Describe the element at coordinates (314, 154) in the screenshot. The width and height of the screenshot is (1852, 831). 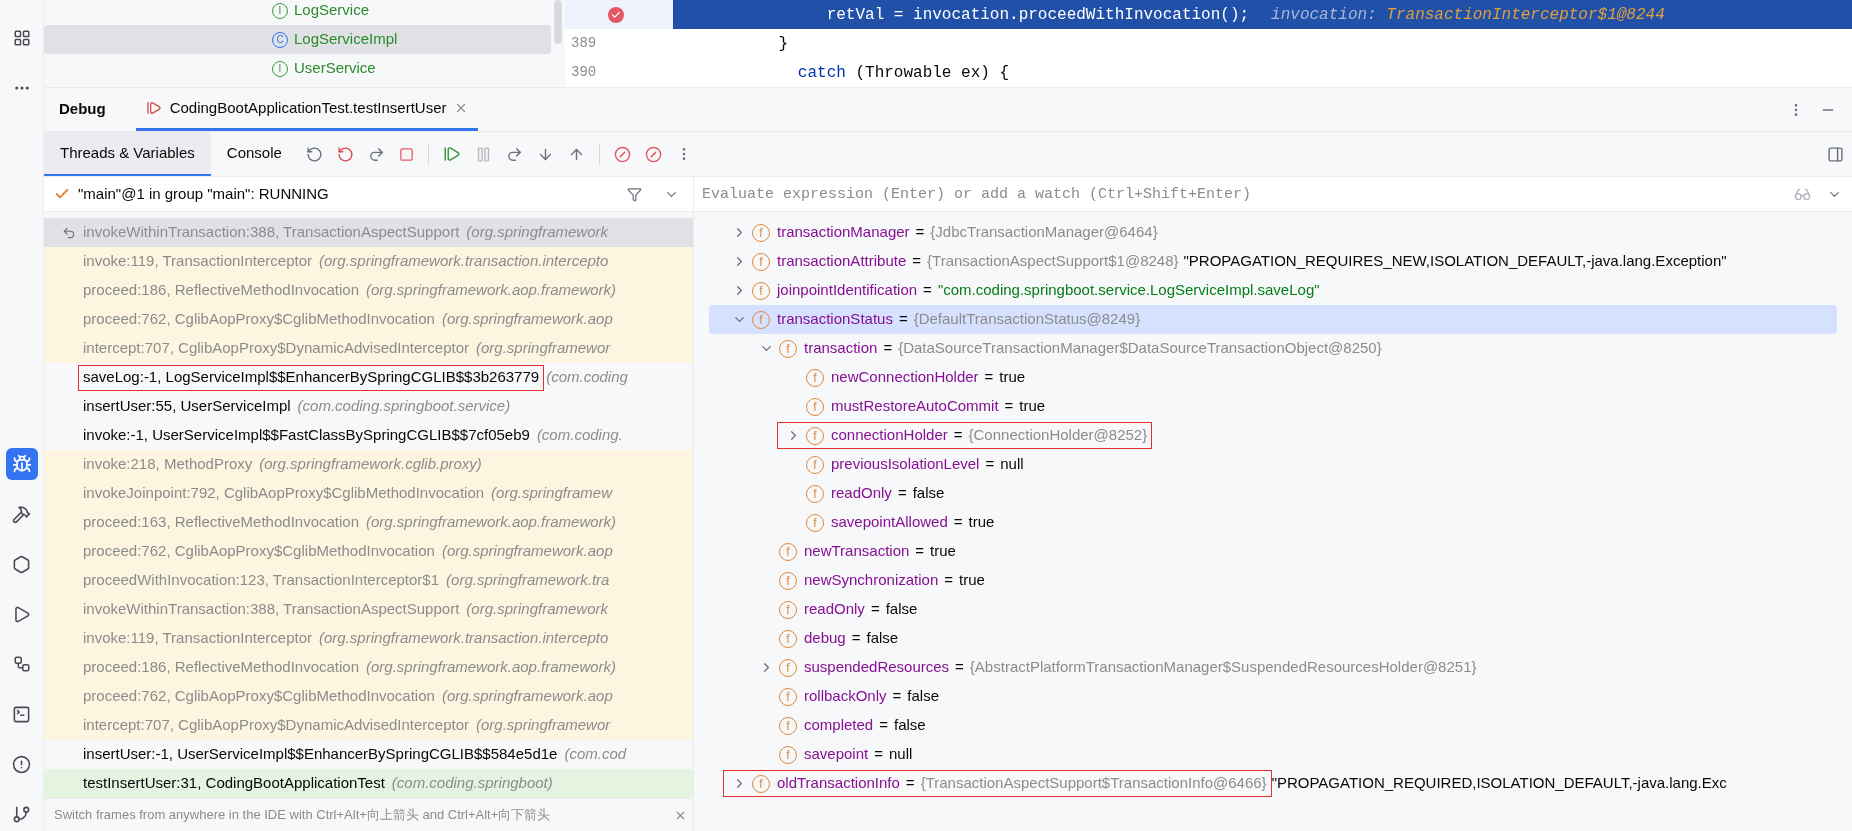
I see `rerun-icon` at that location.